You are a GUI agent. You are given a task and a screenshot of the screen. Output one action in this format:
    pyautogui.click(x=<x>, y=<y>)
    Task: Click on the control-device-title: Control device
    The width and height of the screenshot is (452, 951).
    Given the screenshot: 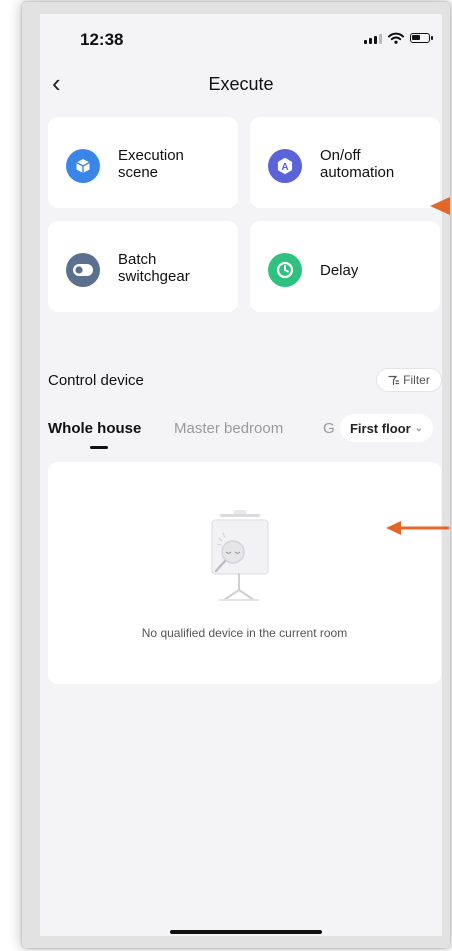 What is the action you would take?
    pyautogui.click(x=96, y=380)
    